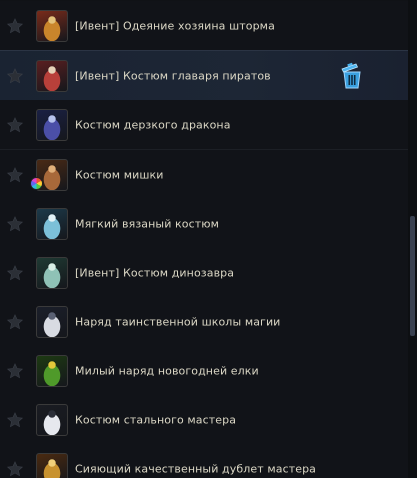 The width and height of the screenshot is (417, 478). I want to click on costume-row: Милый наряд новогодней елки, so click(204, 371).